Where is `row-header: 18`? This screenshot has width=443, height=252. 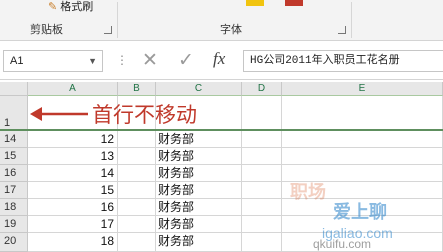
row-header: 18 is located at coordinates (14, 207).